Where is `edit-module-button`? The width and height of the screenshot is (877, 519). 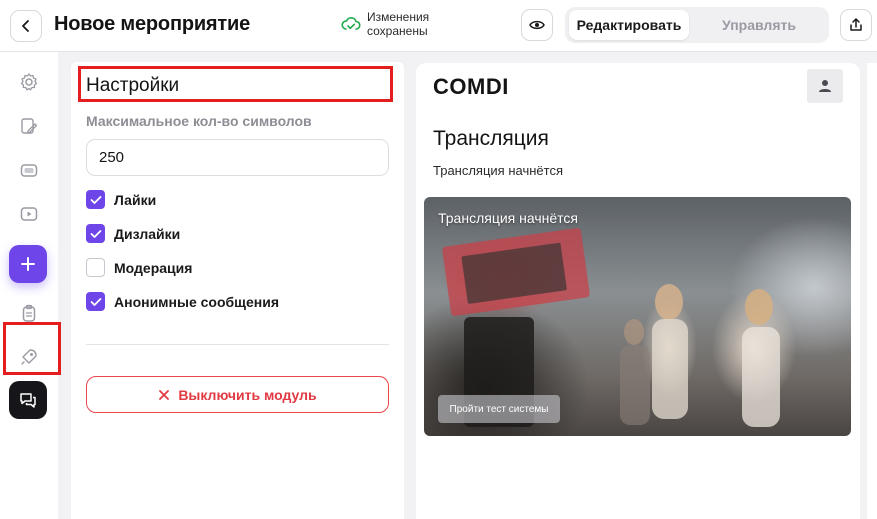 edit-module-button is located at coordinates (29, 126).